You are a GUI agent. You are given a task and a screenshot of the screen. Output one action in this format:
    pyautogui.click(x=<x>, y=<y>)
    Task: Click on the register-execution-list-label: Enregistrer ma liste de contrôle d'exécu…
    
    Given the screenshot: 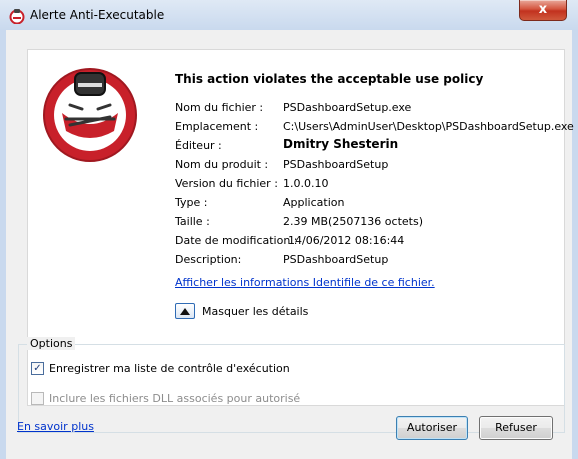 What is the action you would take?
    pyautogui.click(x=169, y=368)
    